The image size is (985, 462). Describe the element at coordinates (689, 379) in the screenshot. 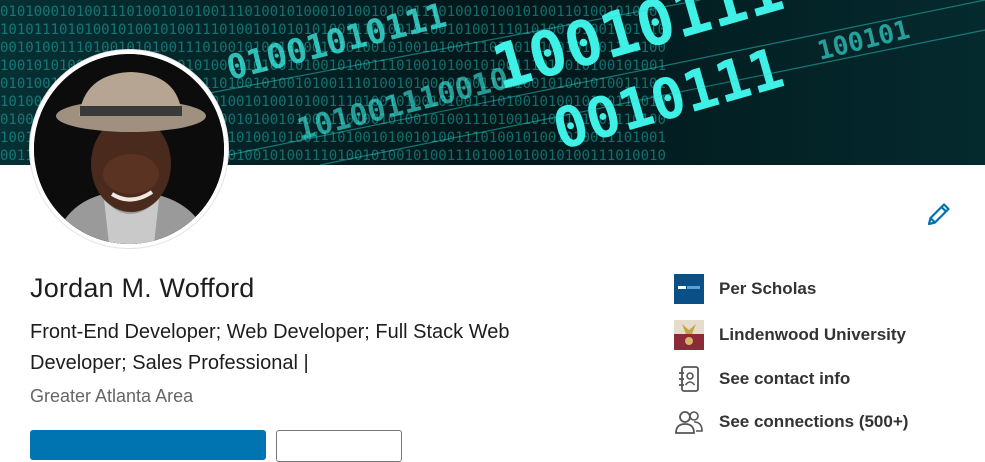

I see `contact-book-icon` at that location.